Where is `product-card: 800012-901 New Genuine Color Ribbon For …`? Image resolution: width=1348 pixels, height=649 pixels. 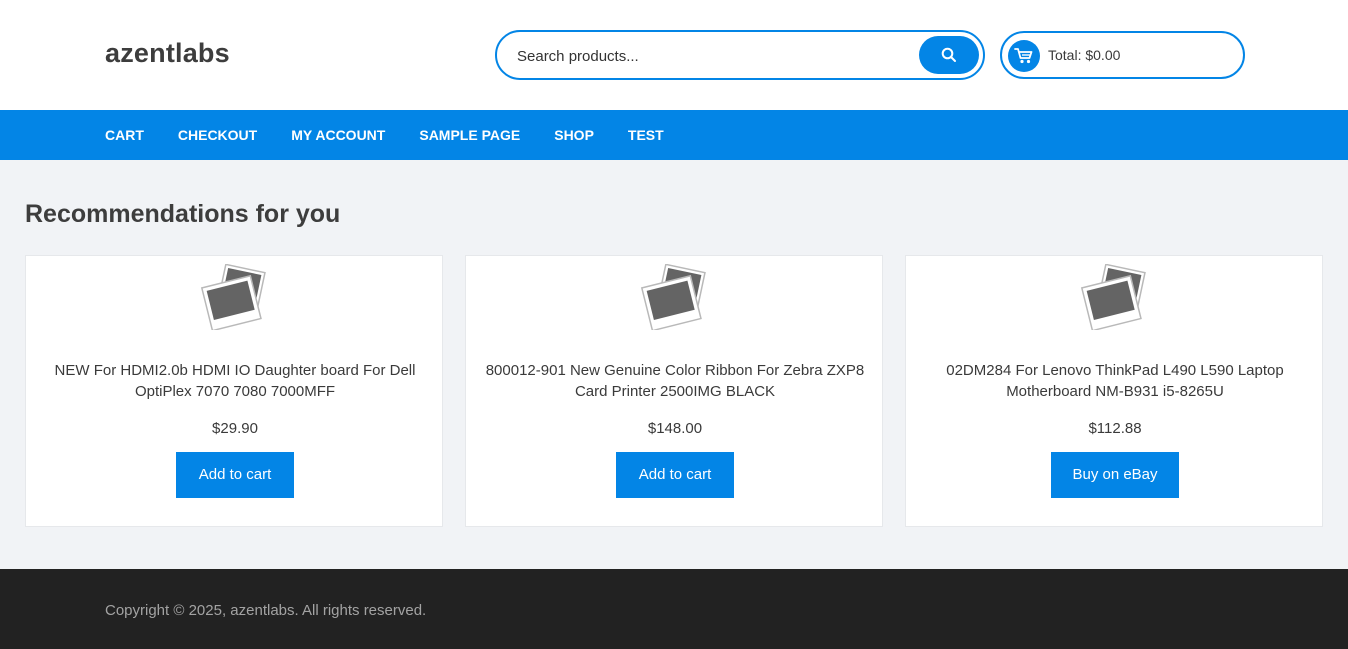
product-card: 800012-901 New Genuine Color Ribbon For … is located at coordinates (674, 391).